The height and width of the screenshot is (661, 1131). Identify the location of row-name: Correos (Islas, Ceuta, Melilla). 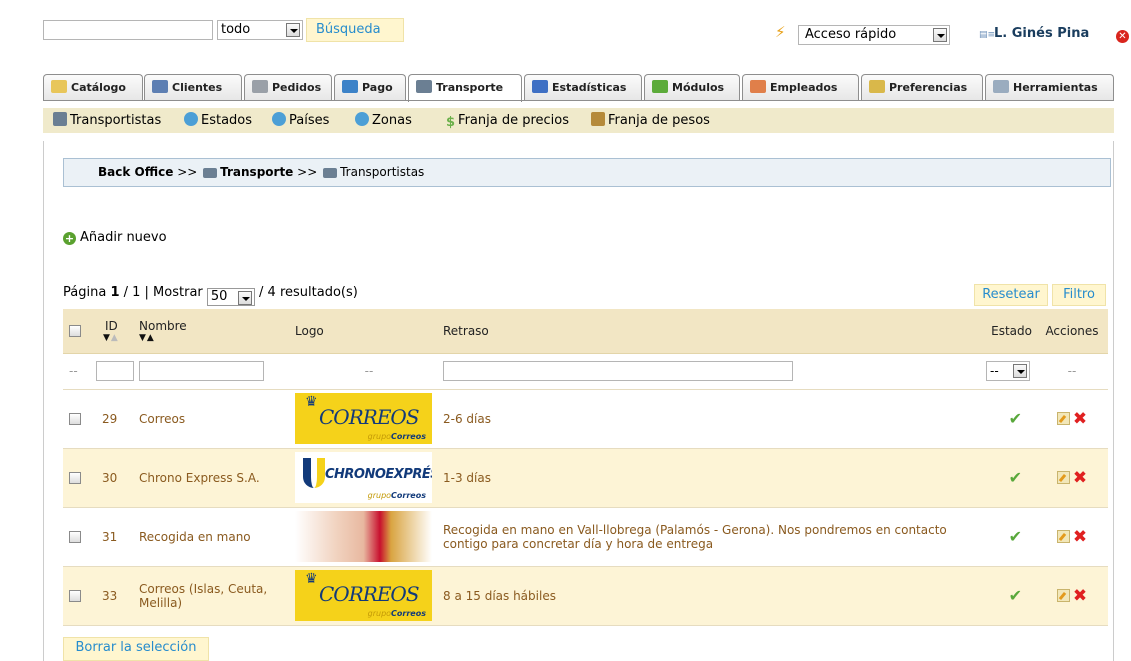
(217, 596).